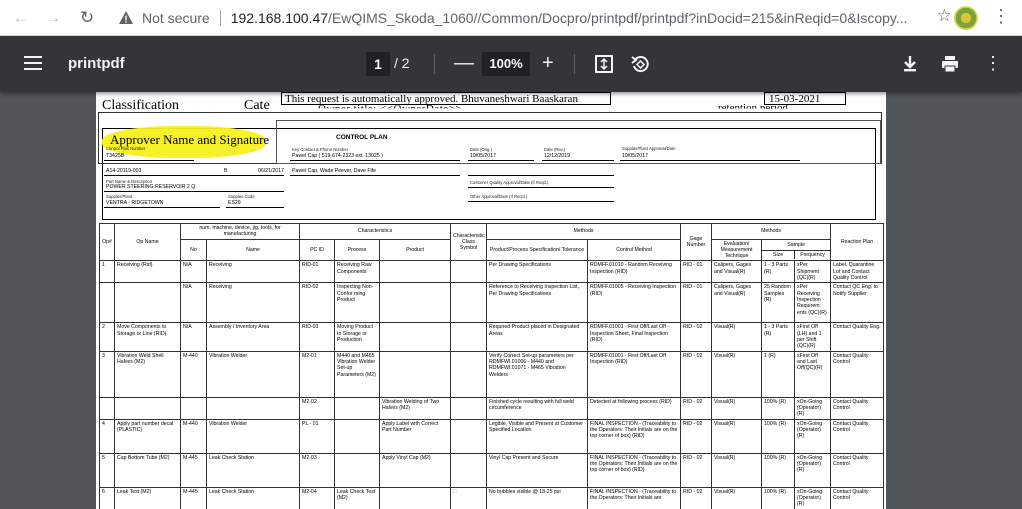  Describe the element at coordinates (357, 497) in the screenshot. I see `cell-process: Leak Check Test (M2)` at that location.